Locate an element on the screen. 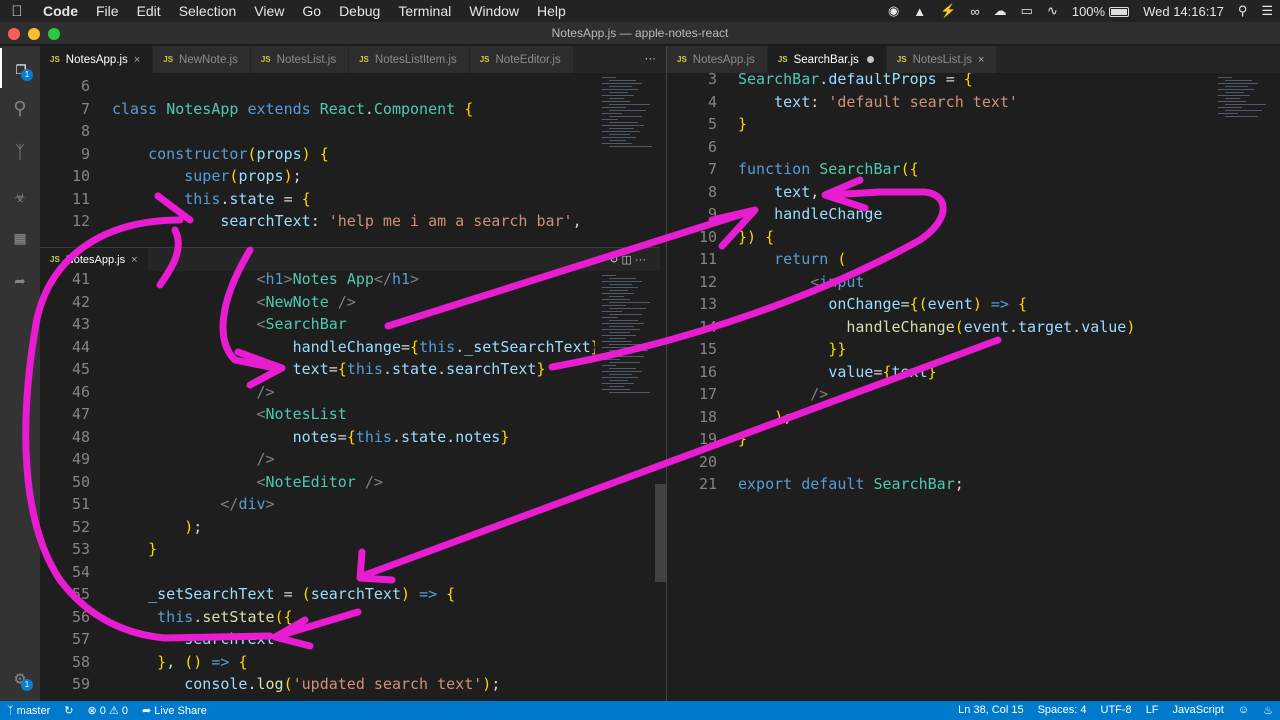 The height and width of the screenshot is (720, 1280). code-line: 59 console.log('updated search text'); is located at coordinates (317, 684).